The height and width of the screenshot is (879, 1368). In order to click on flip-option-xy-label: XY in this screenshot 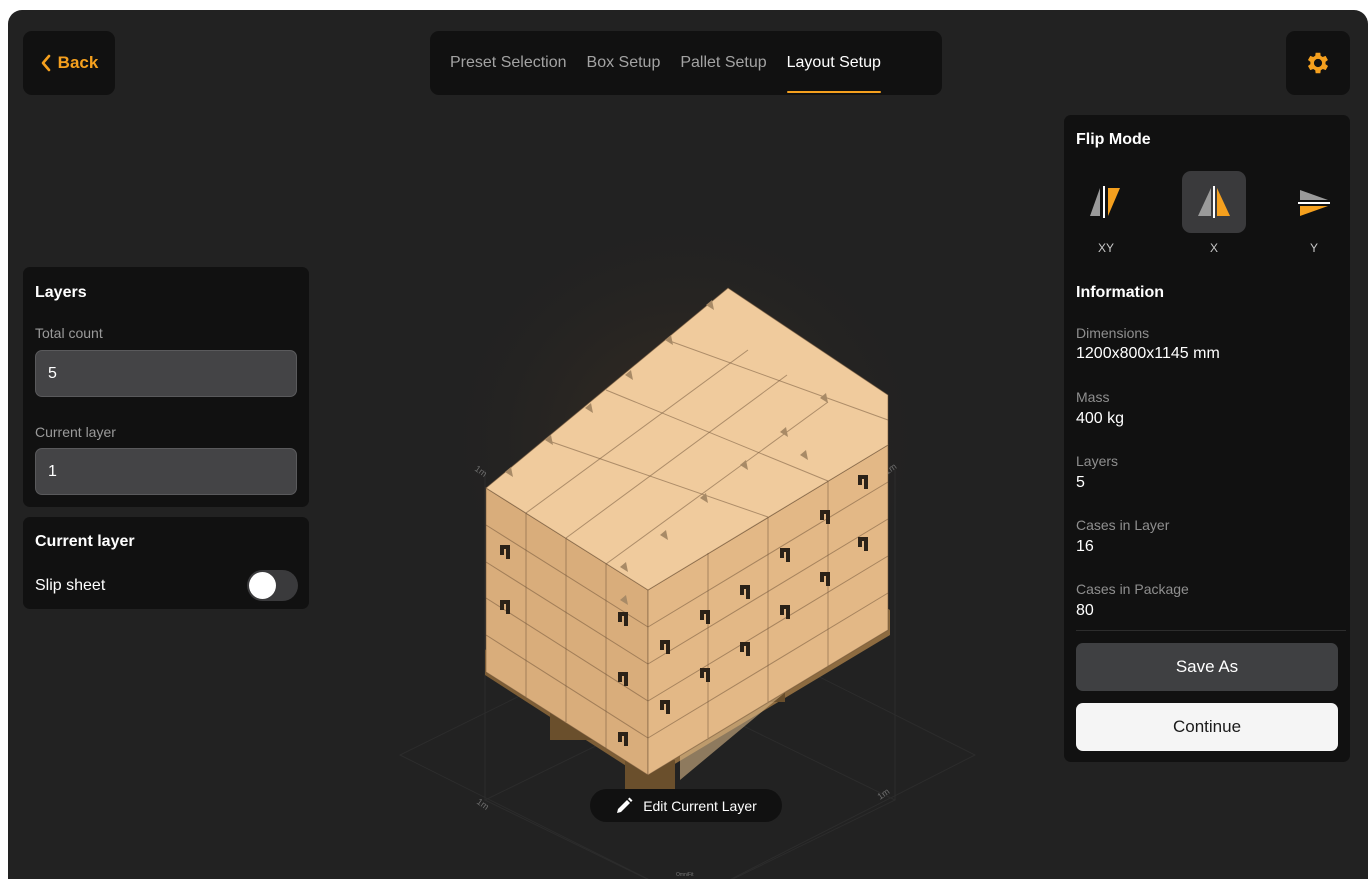, I will do `click(1105, 248)`.